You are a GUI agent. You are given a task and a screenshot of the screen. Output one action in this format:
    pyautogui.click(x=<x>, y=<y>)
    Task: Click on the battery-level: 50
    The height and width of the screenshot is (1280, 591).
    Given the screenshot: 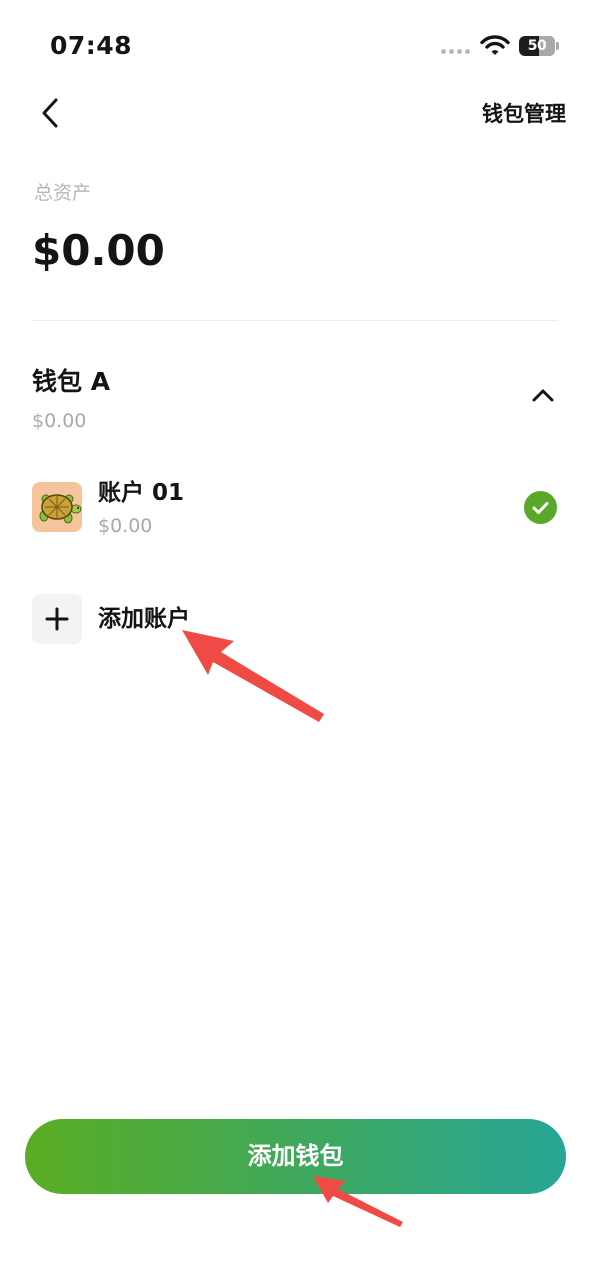 What is the action you would take?
    pyautogui.click(x=537, y=46)
    